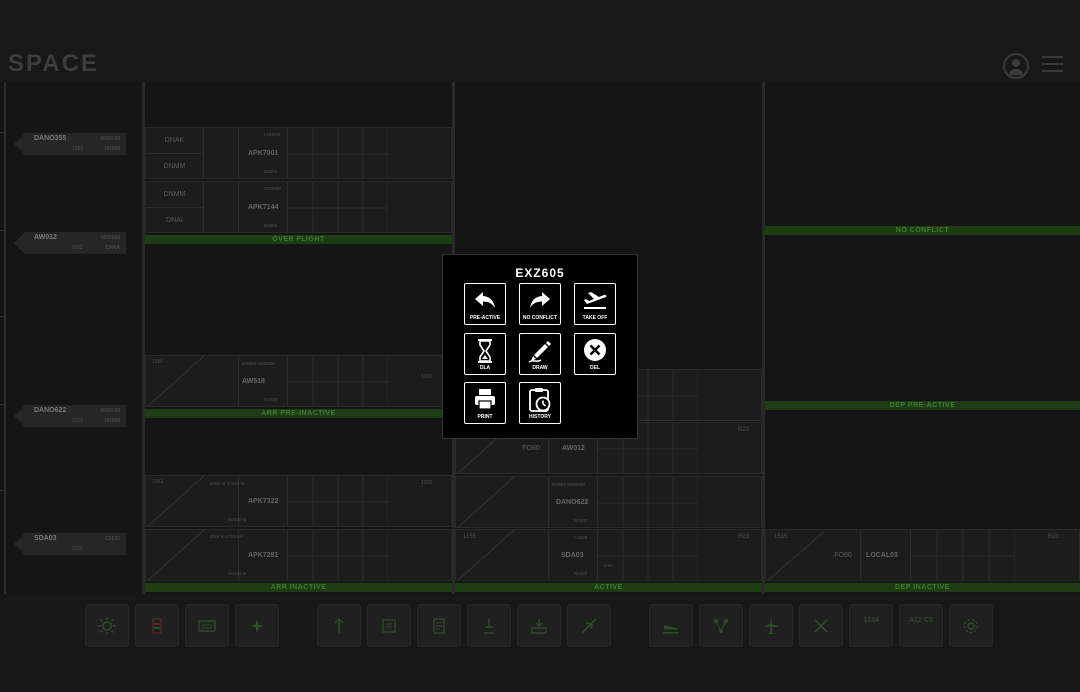 Image resolution: width=1080 pixels, height=692 pixels. What do you see at coordinates (298, 587) in the screenshot?
I see `status-bar-arr-inactive: ARR INACTIVE` at bounding box center [298, 587].